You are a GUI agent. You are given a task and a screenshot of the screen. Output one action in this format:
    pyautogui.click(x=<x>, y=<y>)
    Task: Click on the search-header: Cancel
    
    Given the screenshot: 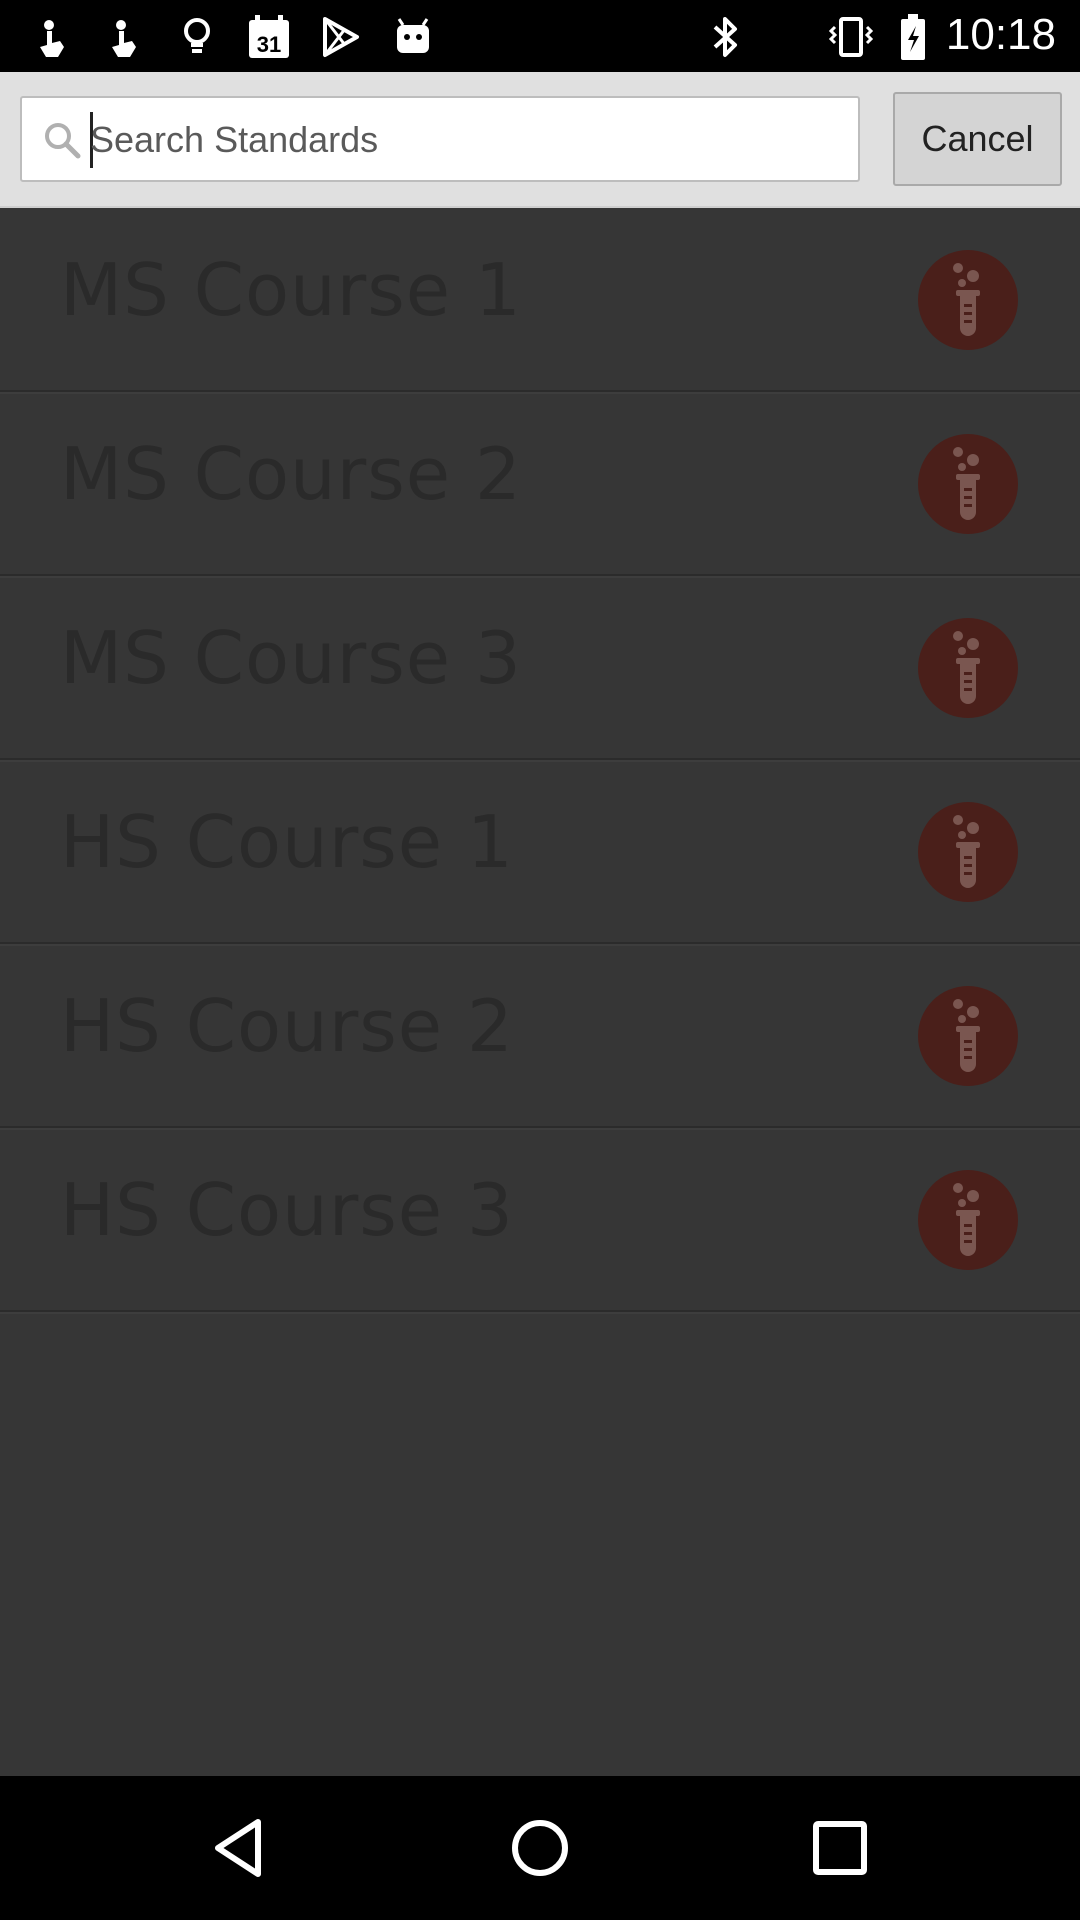 What is the action you would take?
    pyautogui.click(x=540, y=140)
    